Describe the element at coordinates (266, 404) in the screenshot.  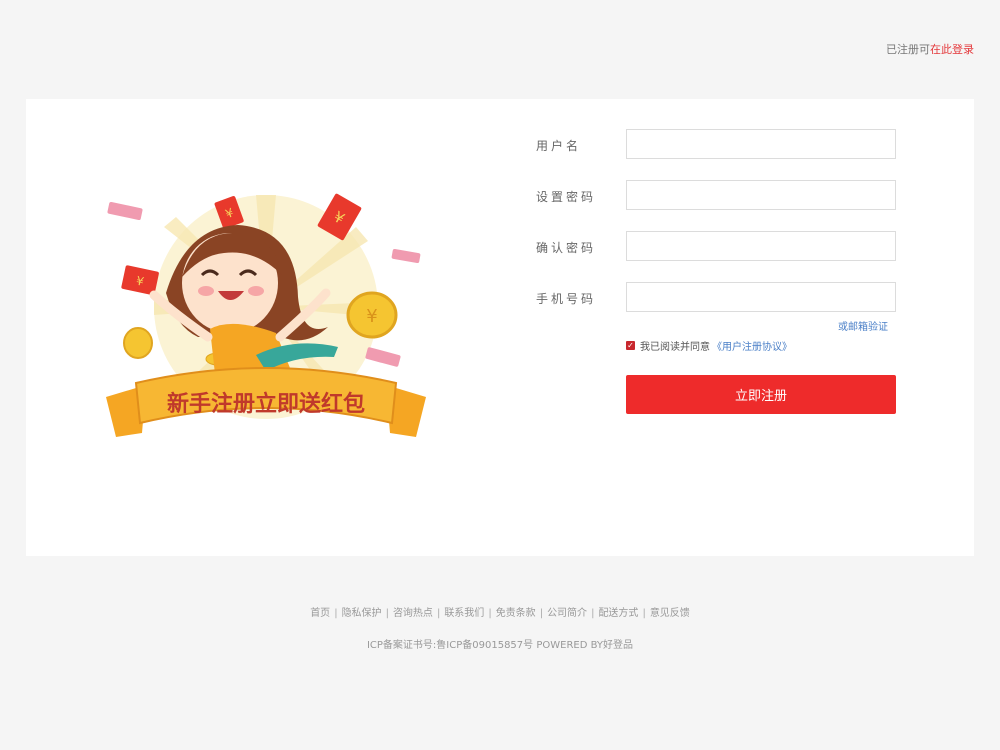
I see `banner-ribbon-text: 新手注册立即送红包` at that location.